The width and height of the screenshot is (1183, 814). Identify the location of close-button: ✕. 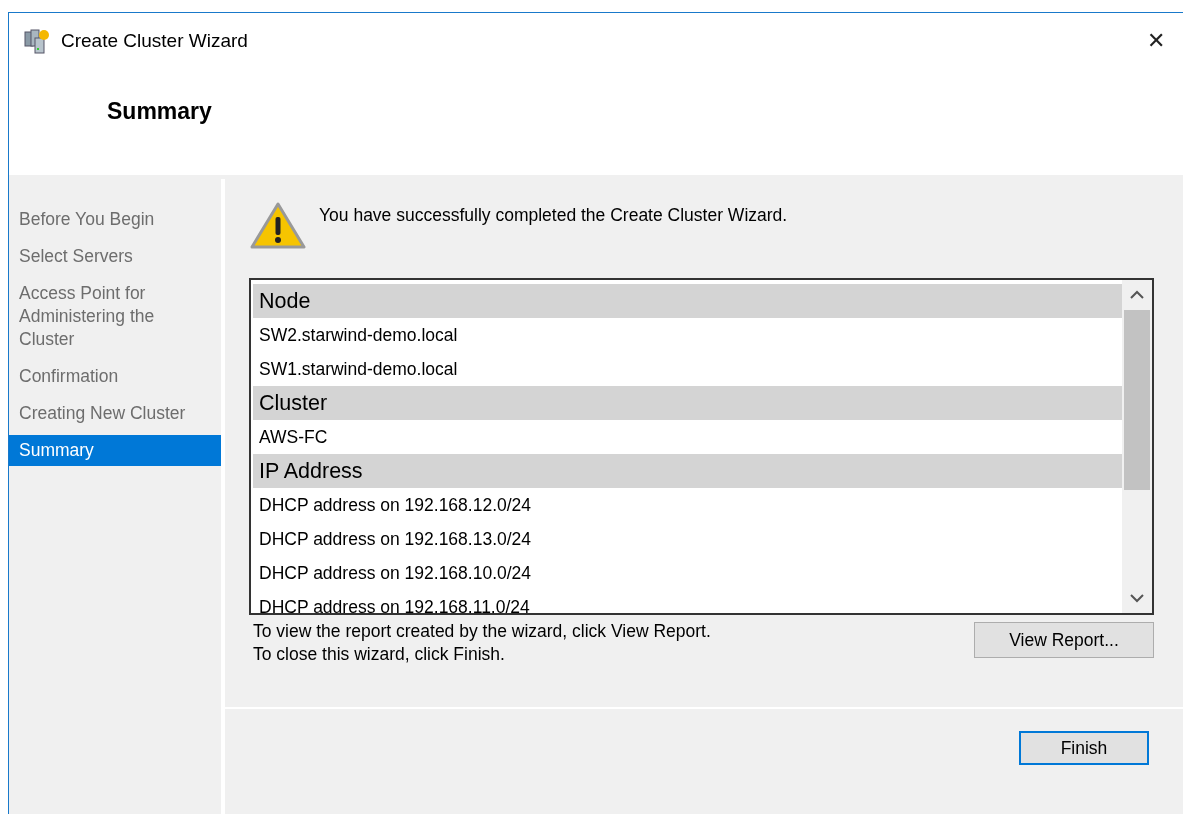
(1156, 40).